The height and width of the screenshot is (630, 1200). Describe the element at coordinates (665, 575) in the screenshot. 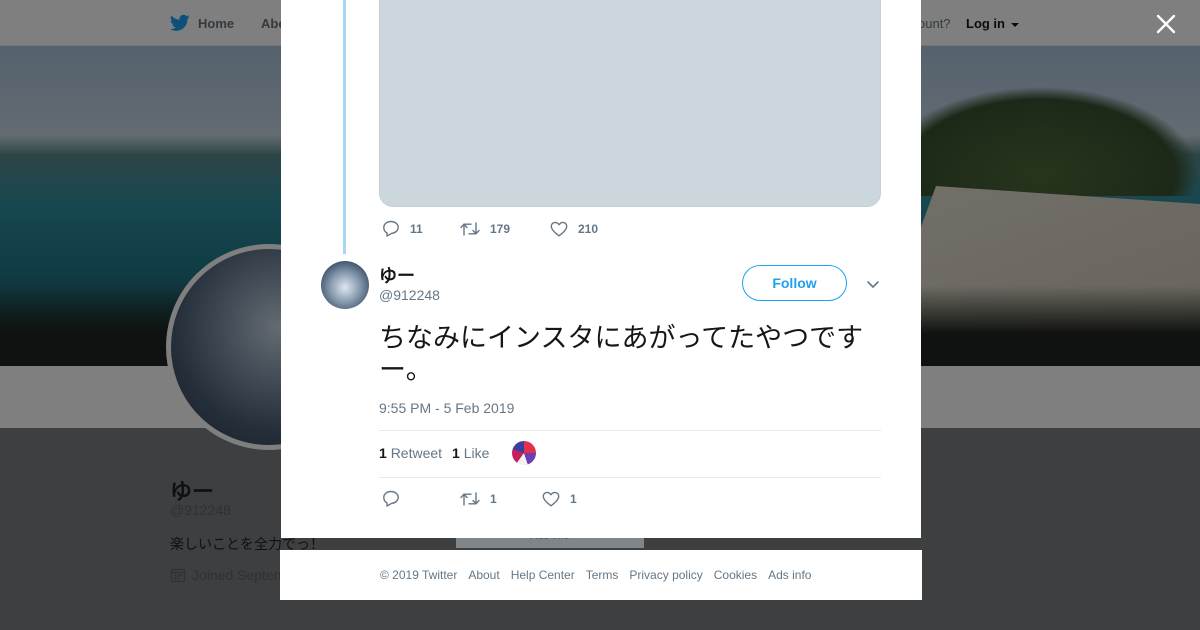

I see `footer-link-privacy: Privacy policy` at that location.